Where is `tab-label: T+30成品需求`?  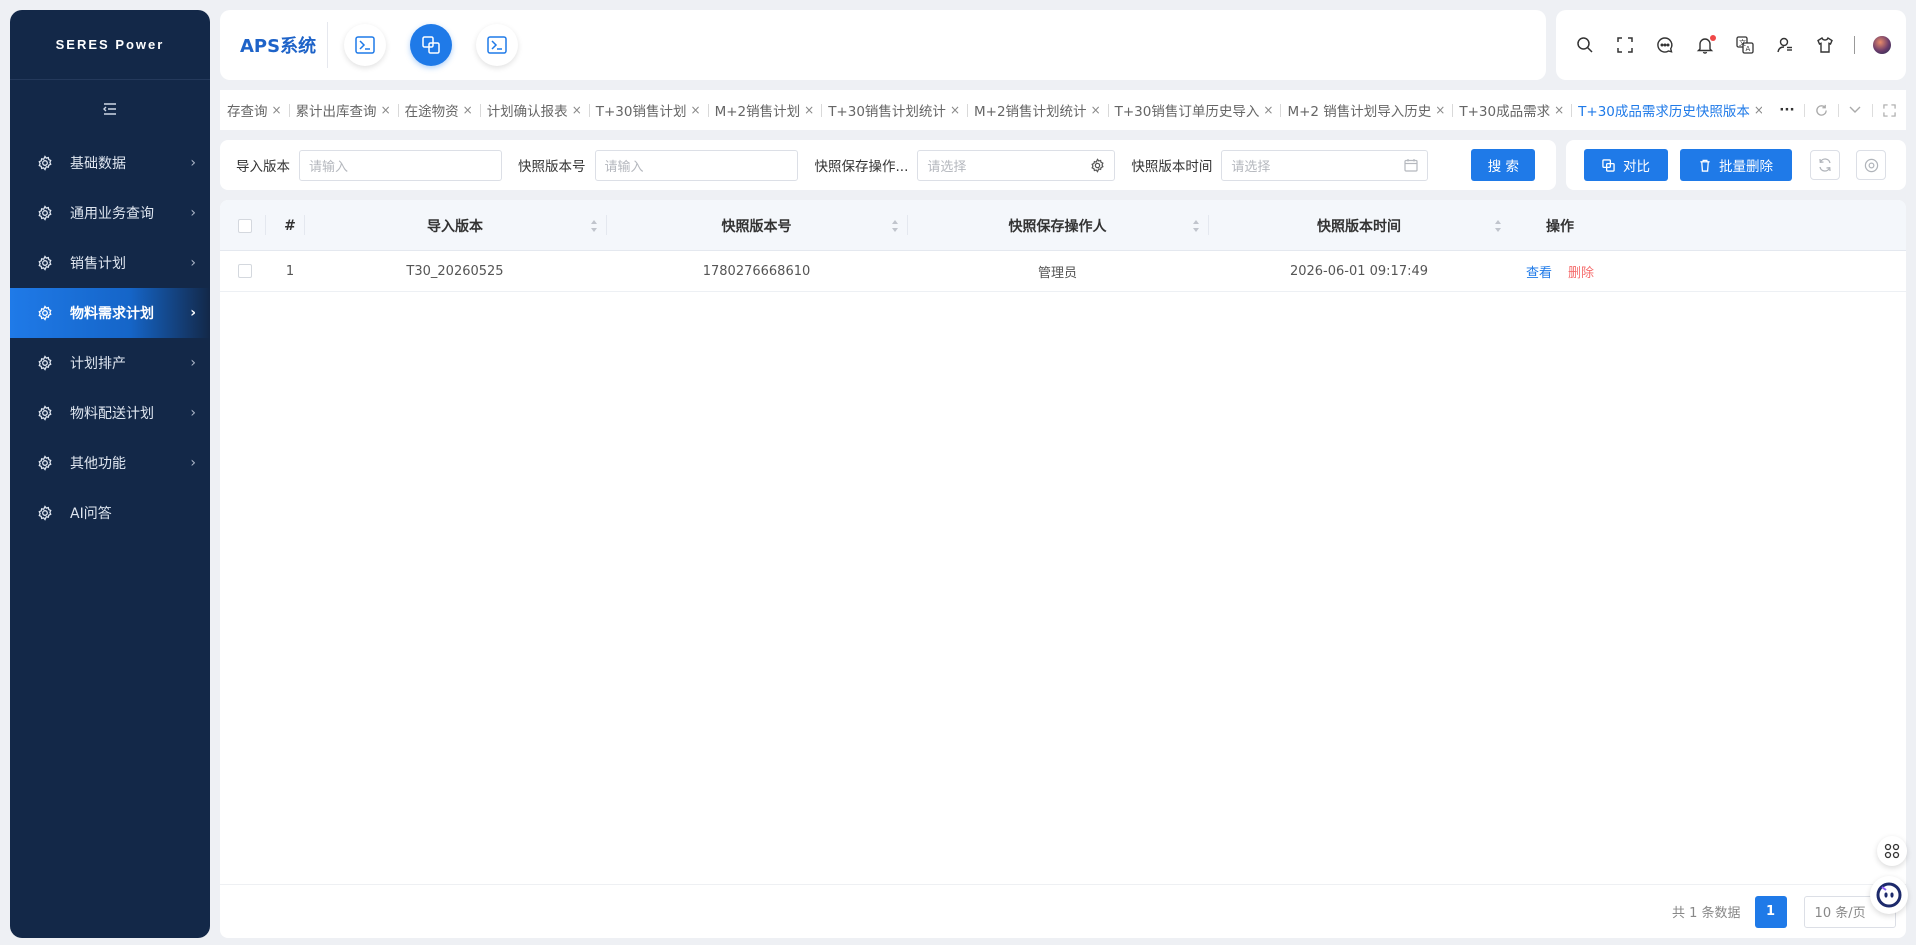 tab-label: T+30成品需求 is located at coordinates (1505, 112).